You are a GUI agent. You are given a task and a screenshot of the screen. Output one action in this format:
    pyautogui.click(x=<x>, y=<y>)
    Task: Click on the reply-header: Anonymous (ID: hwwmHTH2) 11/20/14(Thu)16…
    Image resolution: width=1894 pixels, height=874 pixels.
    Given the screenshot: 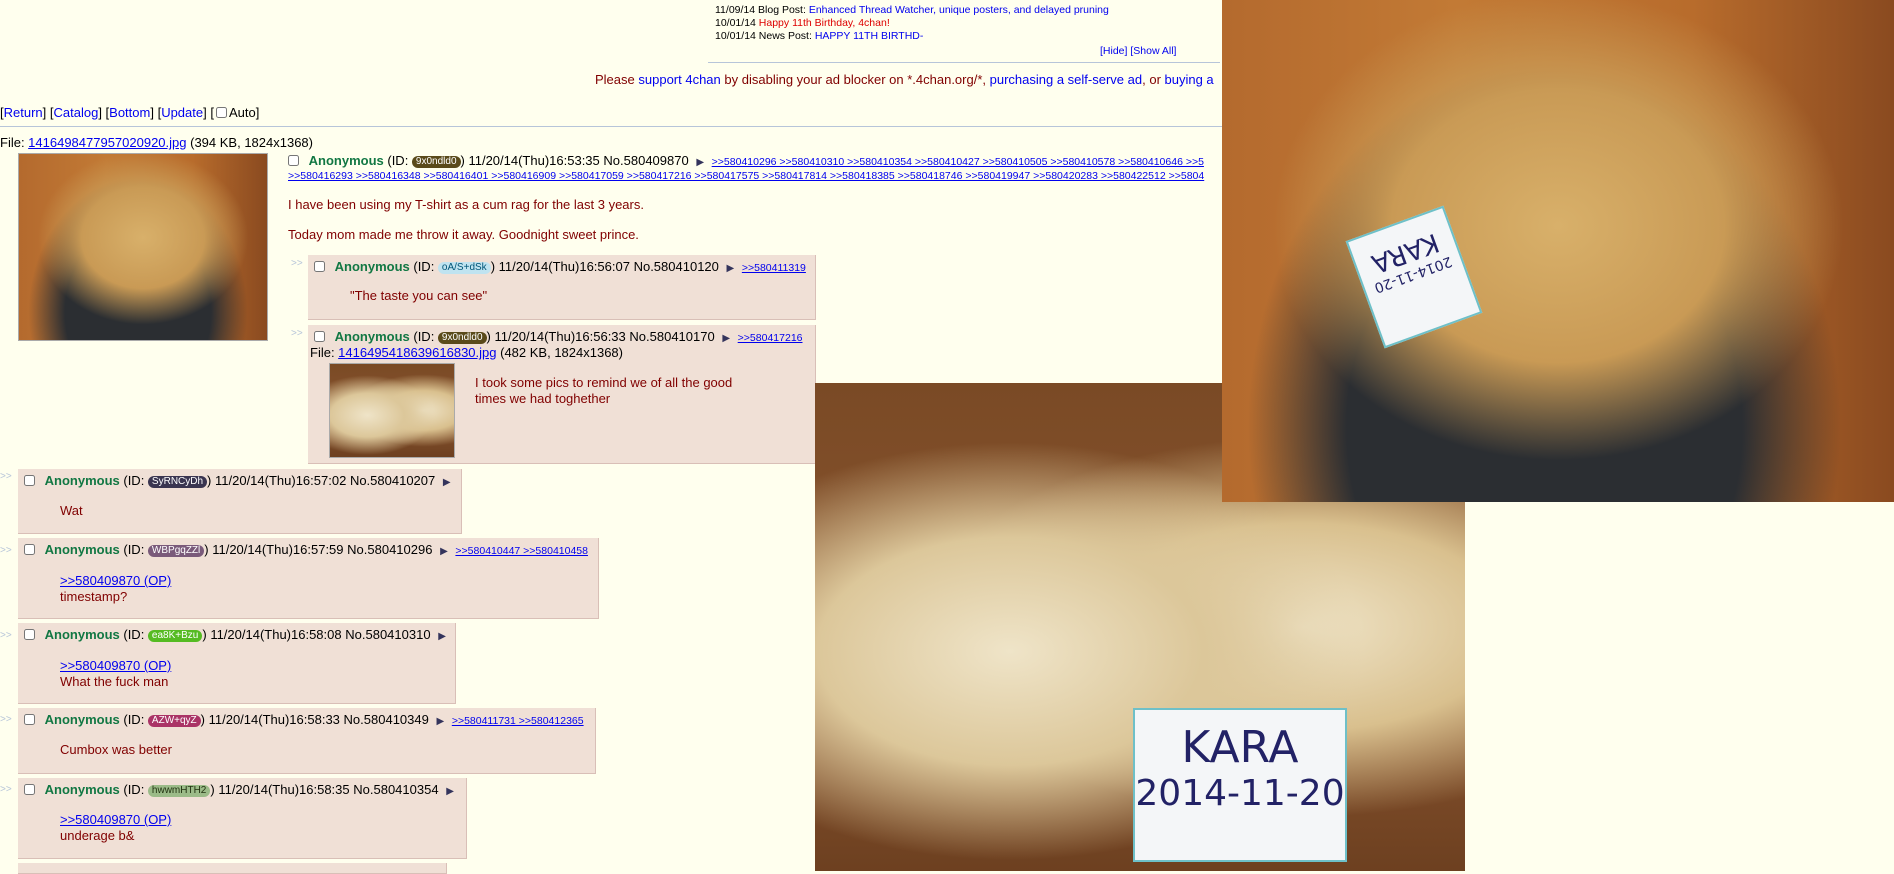 What is the action you would take?
    pyautogui.click(x=241, y=789)
    